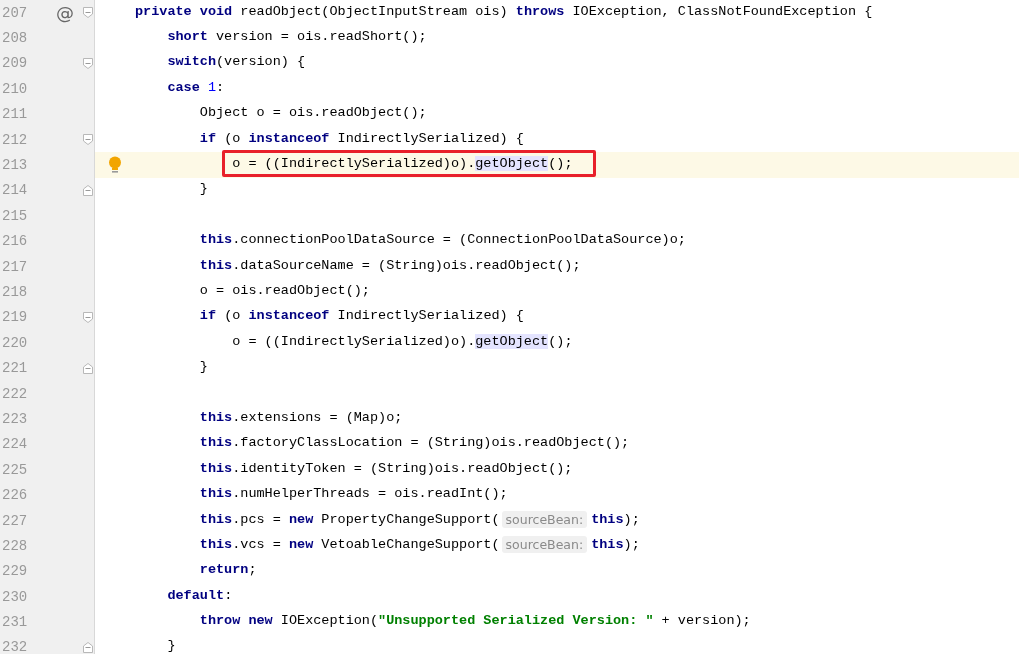  What do you see at coordinates (14, 317) in the screenshot?
I see `line-number: 219` at bounding box center [14, 317].